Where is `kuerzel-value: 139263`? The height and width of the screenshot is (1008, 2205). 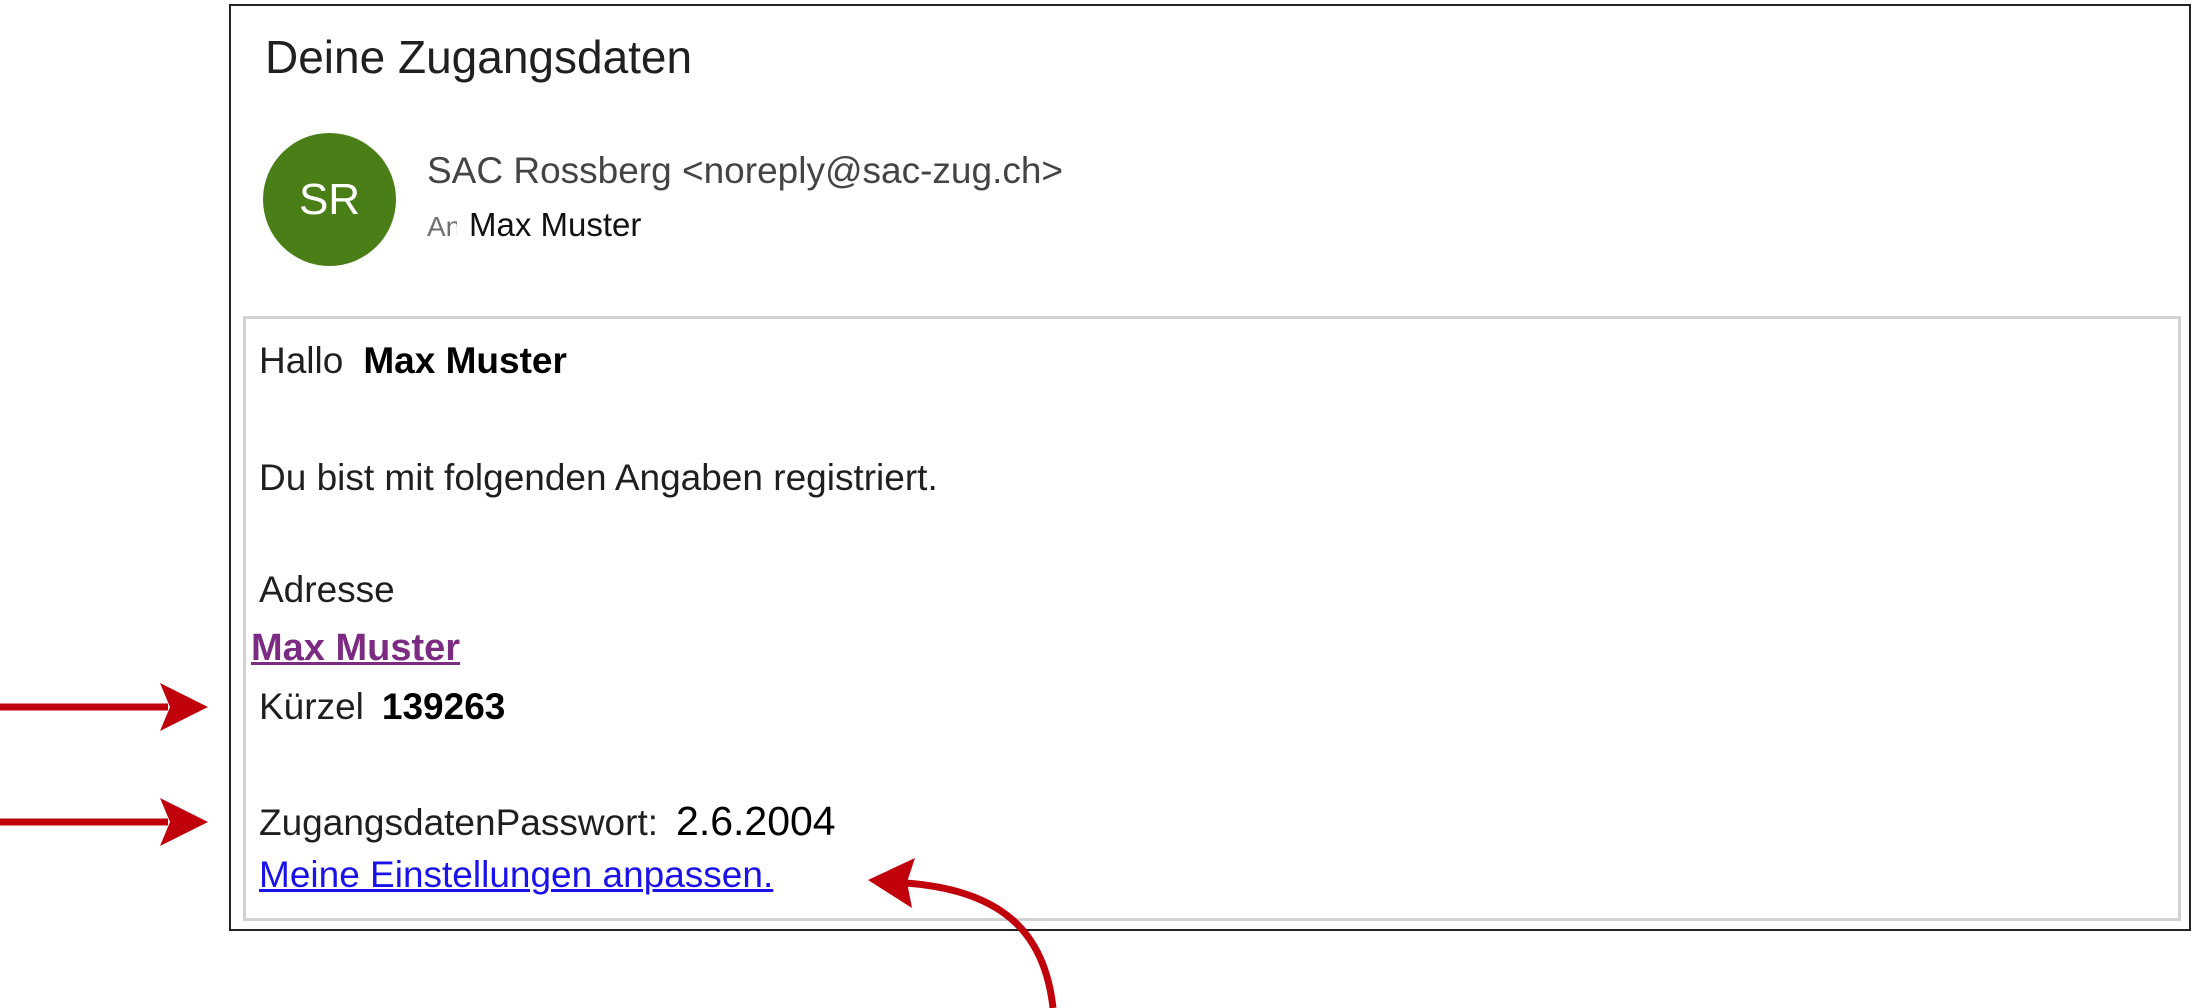
kuerzel-value: 139263 is located at coordinates (443, 706).